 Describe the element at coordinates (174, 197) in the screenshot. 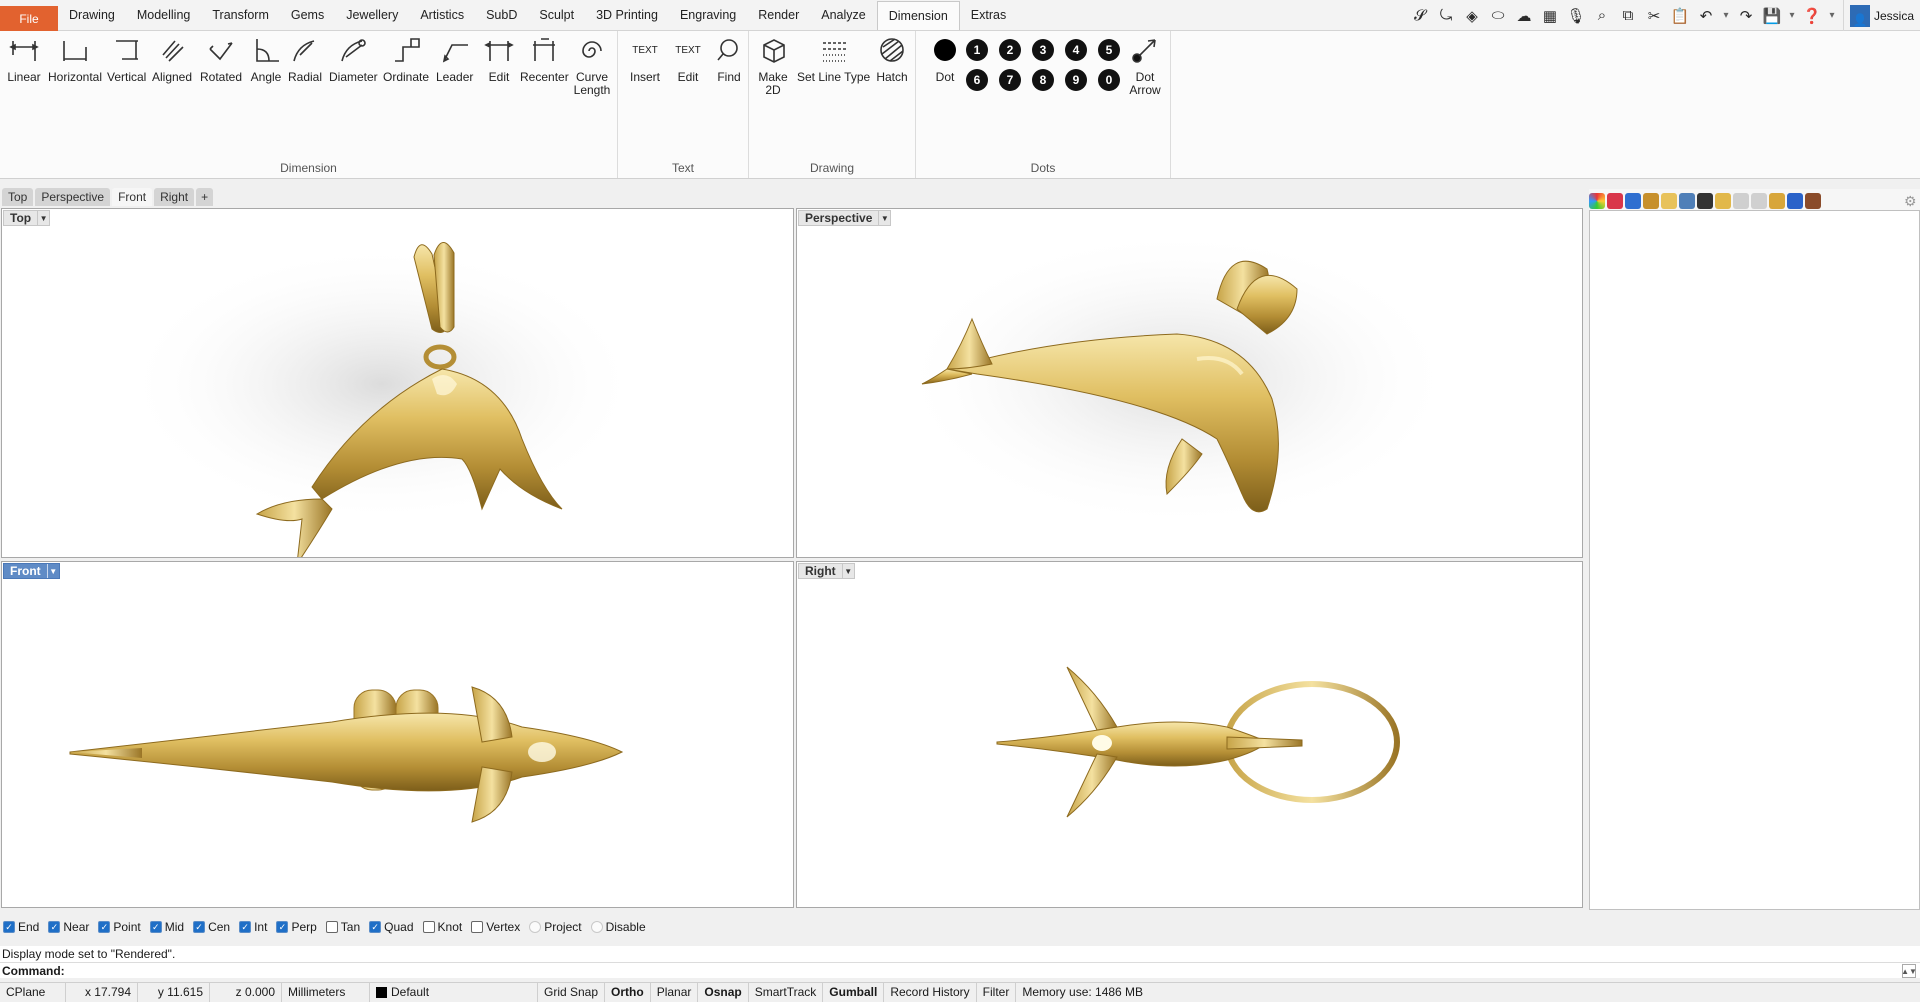

I see `tab-right: Right` at that location.